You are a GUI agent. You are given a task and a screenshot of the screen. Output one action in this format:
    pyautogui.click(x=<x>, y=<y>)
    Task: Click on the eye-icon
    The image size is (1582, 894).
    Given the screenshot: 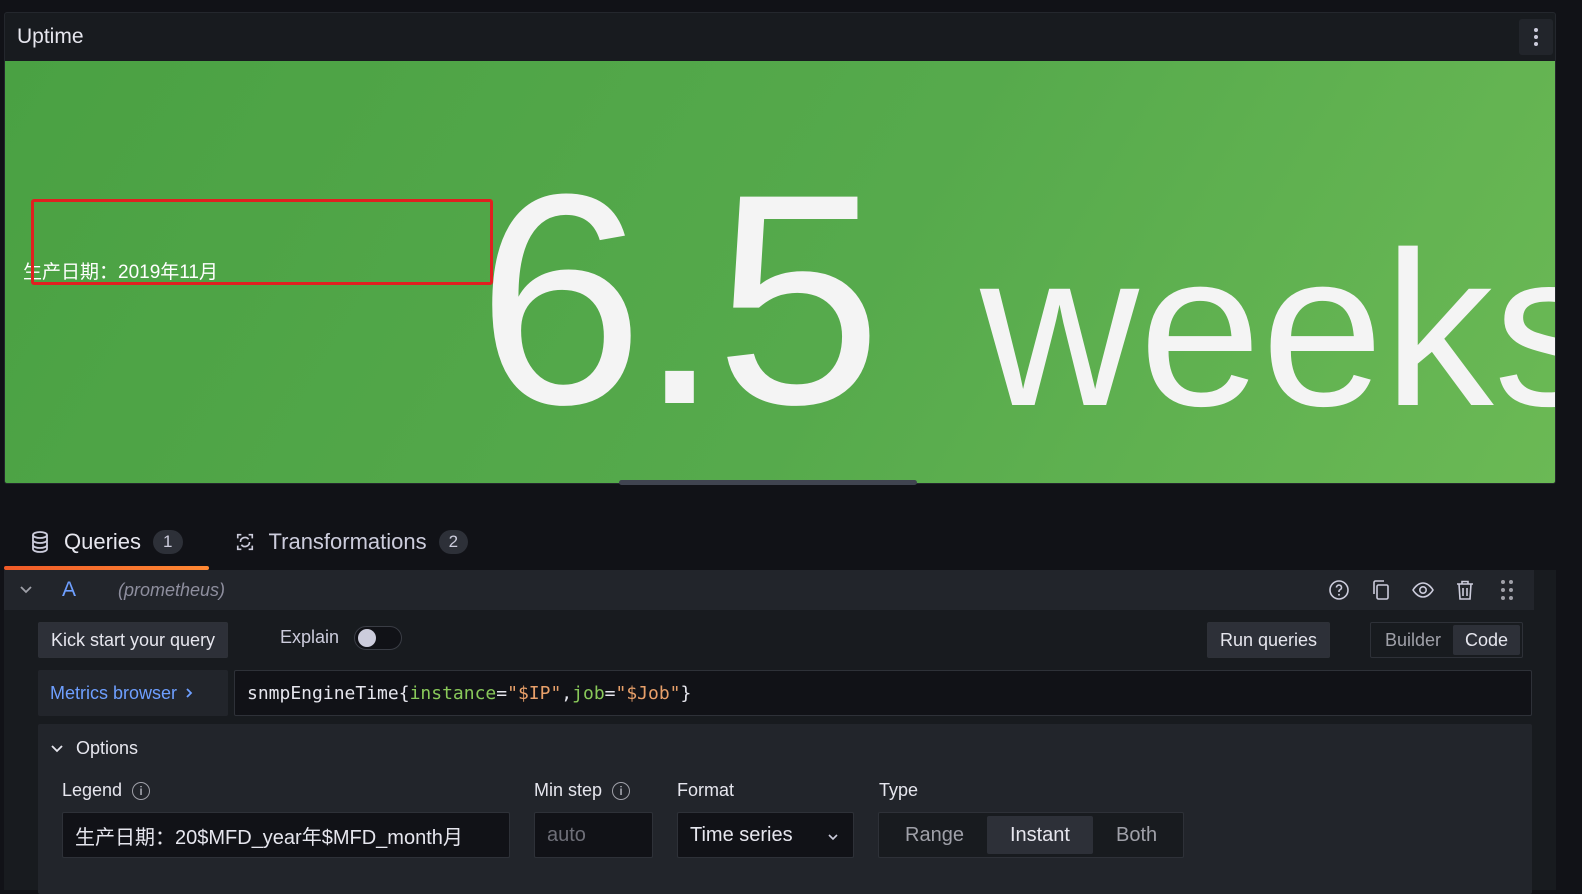 What is the action you would take?
    pyautogui.click(x=1423, y=590)
    